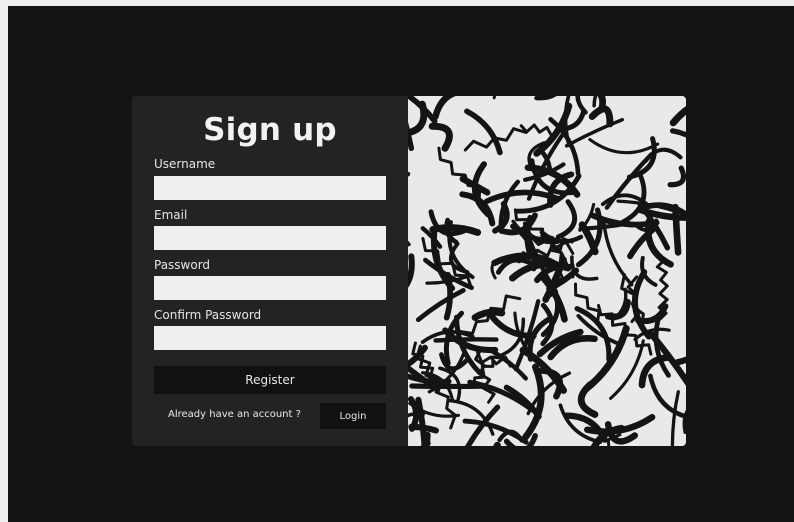  What do you see at coordinates (270, 130) in the screenshot?
I see `page-title: Sign up` at bounding box center [270, 130].